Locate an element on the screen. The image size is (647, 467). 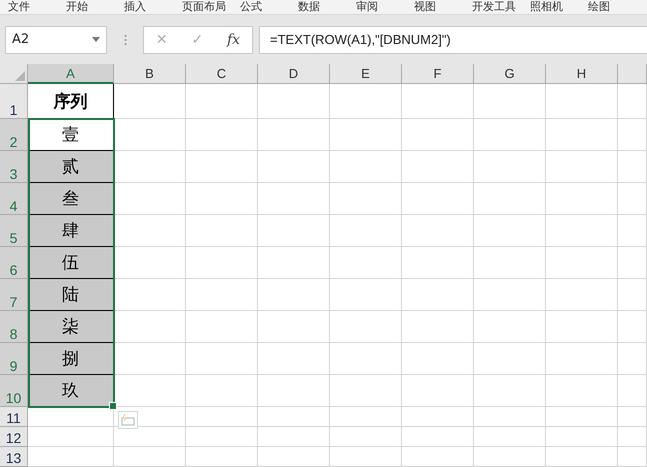
row-header: 3 is located at coordinates (14, 167).